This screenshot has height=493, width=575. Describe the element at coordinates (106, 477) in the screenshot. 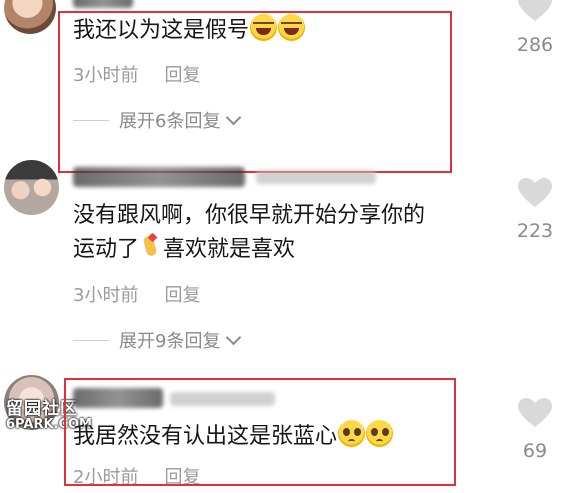

I see `comment-time: 2小时前` at that location.